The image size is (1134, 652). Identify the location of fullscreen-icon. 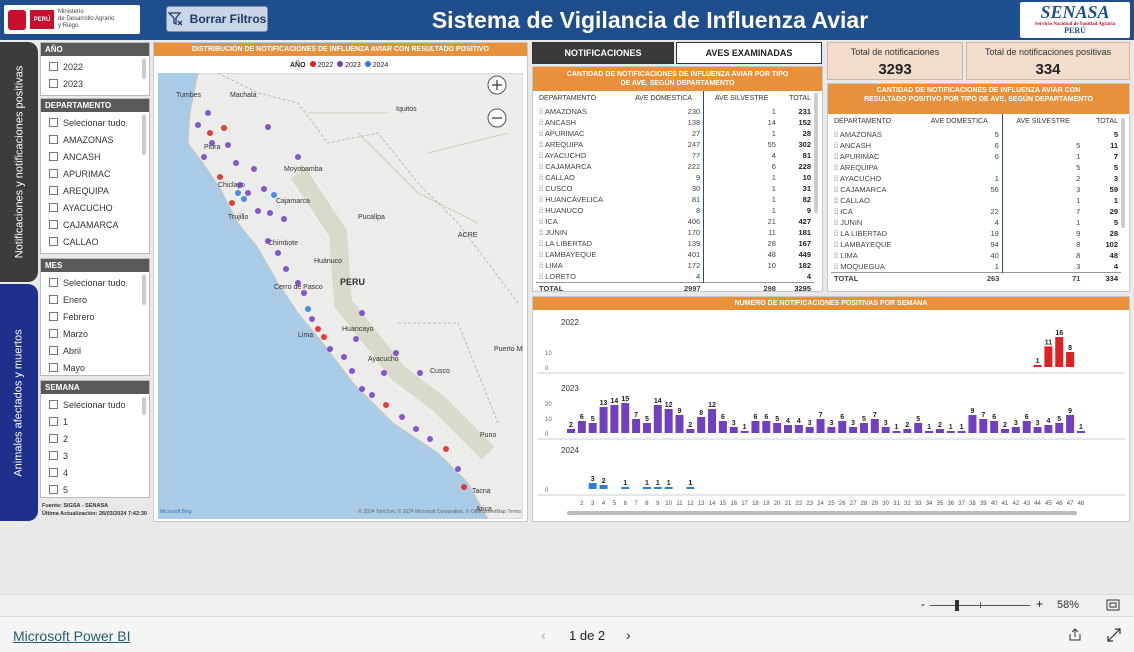
(1114, 635).